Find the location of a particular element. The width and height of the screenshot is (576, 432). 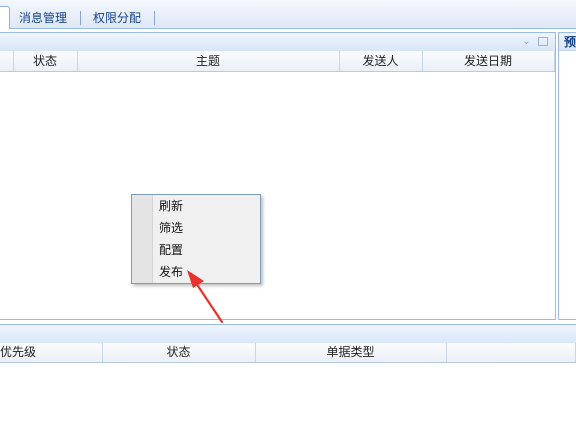

tab-previous is located at coordinates (5, 17).